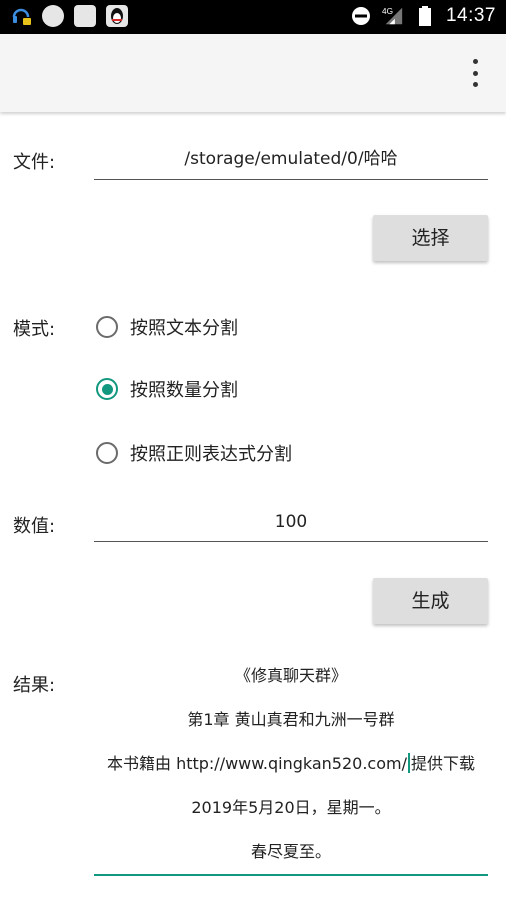 Image resolution: width=506 pixels, height=900 pixels. What do you see at coordinates (34, 526) in the screenshot?
I see `value-label: 数值:` at bounding box center [34, 526].